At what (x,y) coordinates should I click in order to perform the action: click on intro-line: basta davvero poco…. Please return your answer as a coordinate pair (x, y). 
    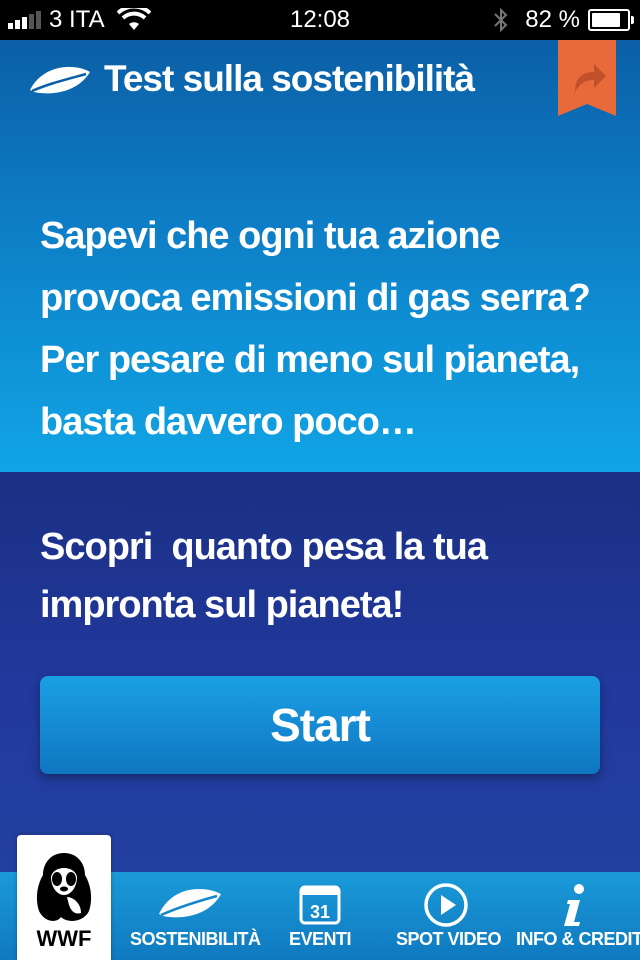
    Looking at the image, I should click on (228, 422).